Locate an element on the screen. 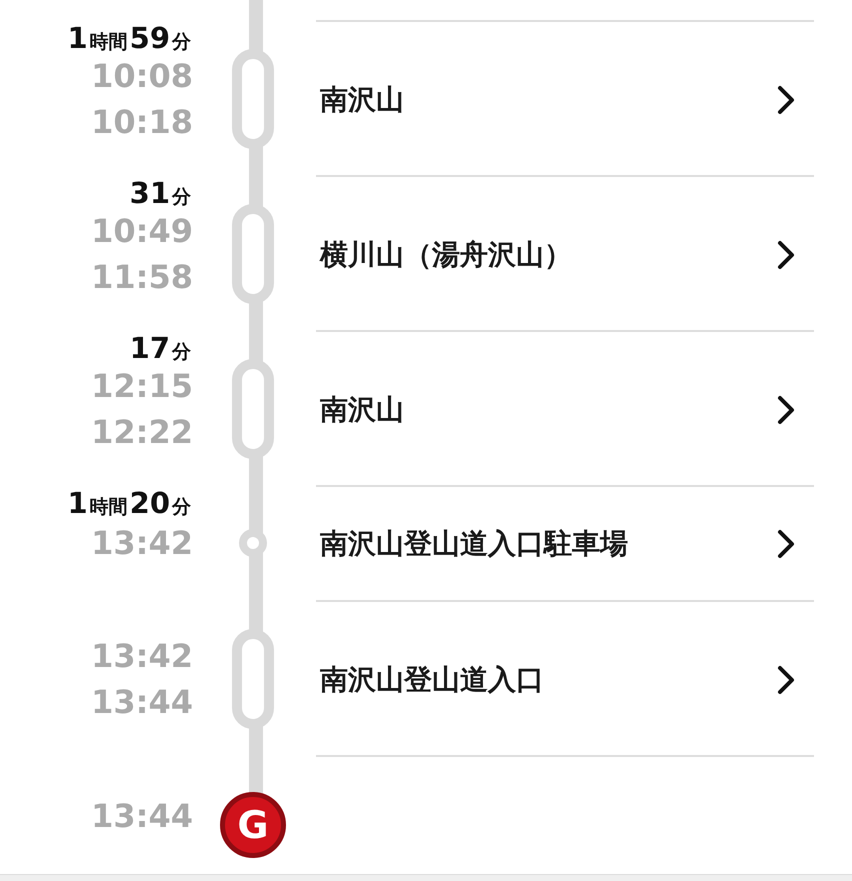 This screenshot has width=852, height=881. stop-item: 横川山（湯舟沢山） is located at coordinates (565, 255).